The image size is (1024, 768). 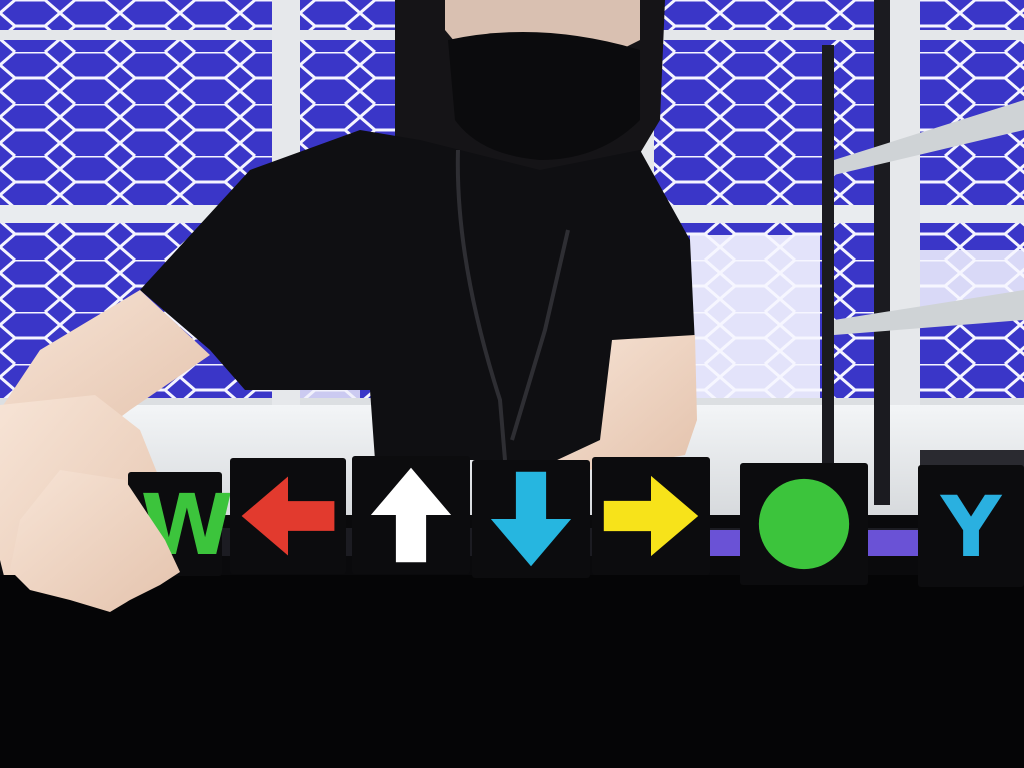 I want to click on track-accent-right, so click(x=892, y=543).